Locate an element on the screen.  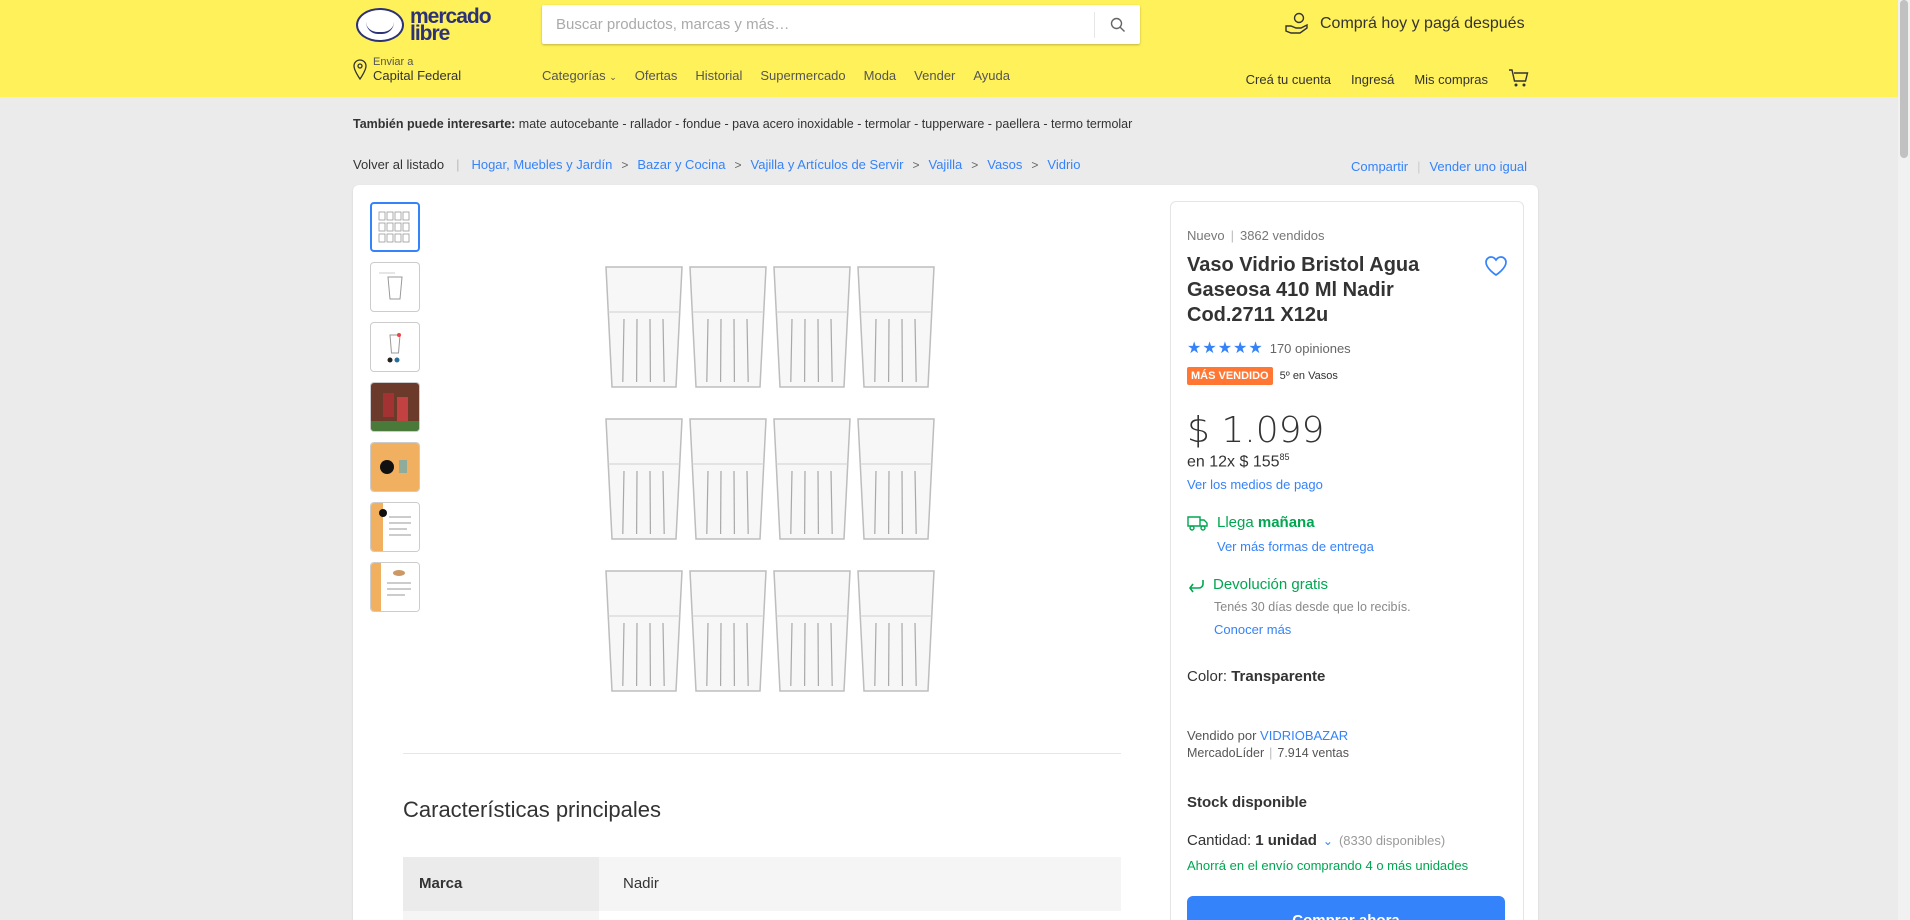
search-button is located at coordinates (1117, 24).